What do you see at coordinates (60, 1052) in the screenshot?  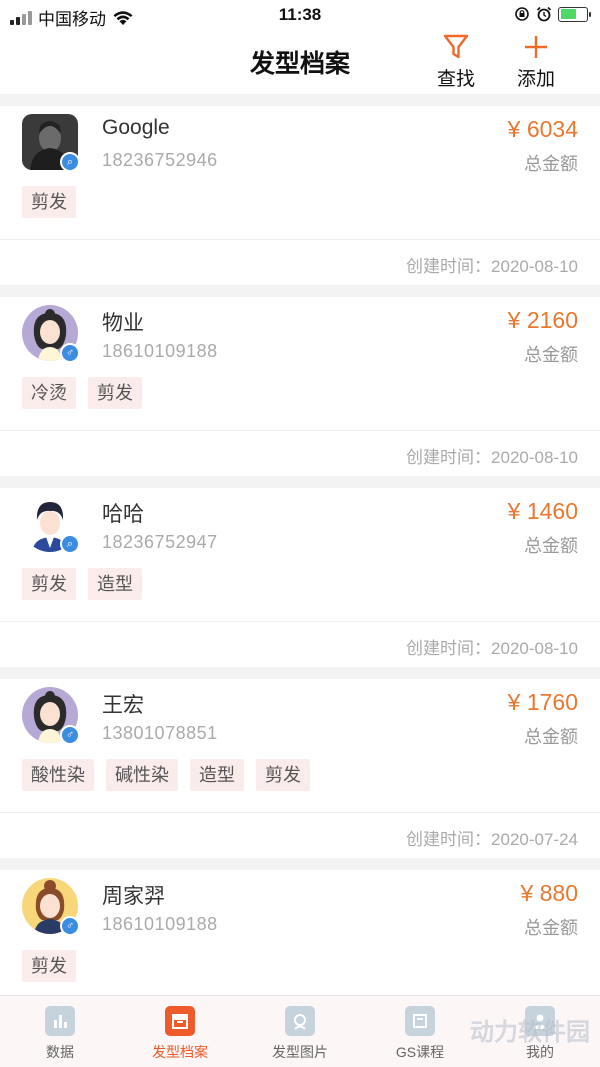 I see `tab-label: 数据` at bounding box center [60, 1052].